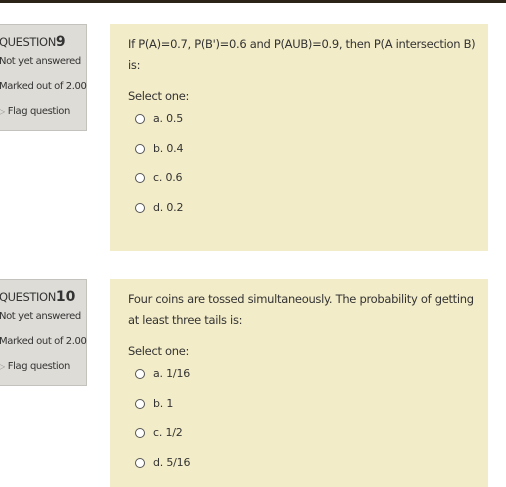  What do you see at coordinates (168, 208) in the screenshot?
I see `answer-option-label: d. 0.2` at bounding box center [168, 208].